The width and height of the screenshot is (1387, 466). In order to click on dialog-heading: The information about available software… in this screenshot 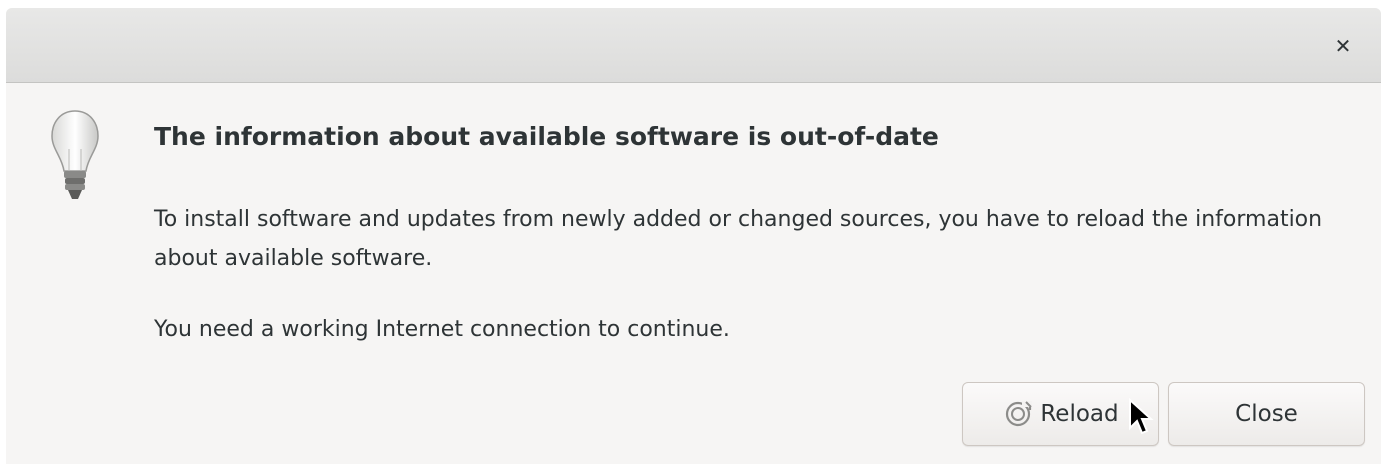, I will do `click(546, 136)`.